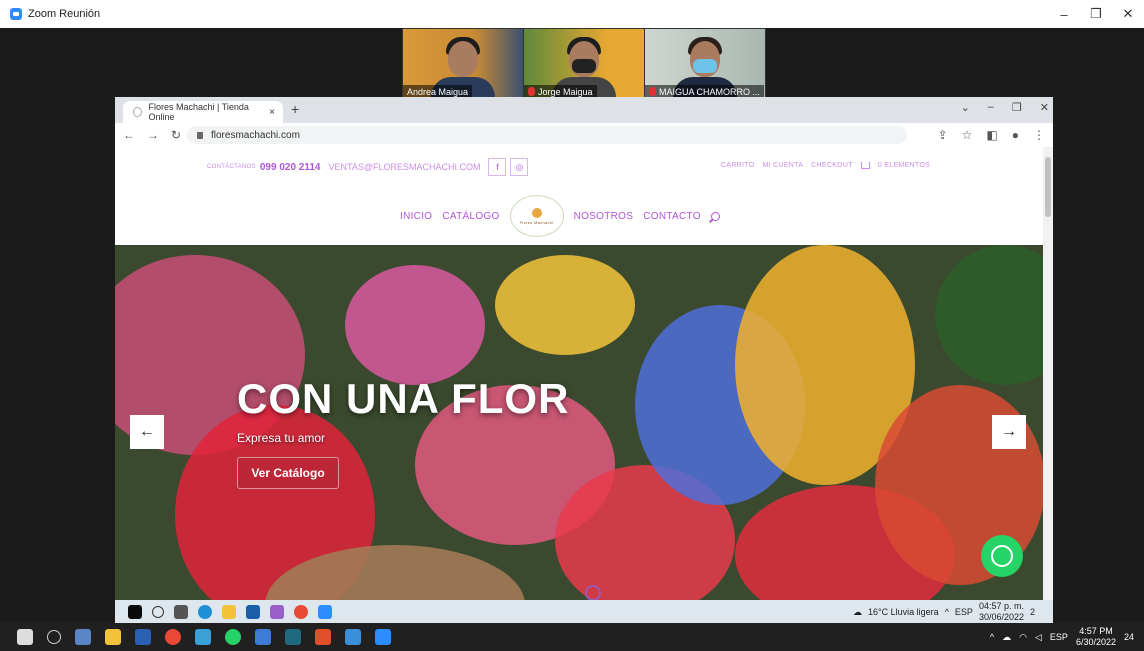  I want to click on hero-subtitle: Expresa tu amor, so click(281, 438).